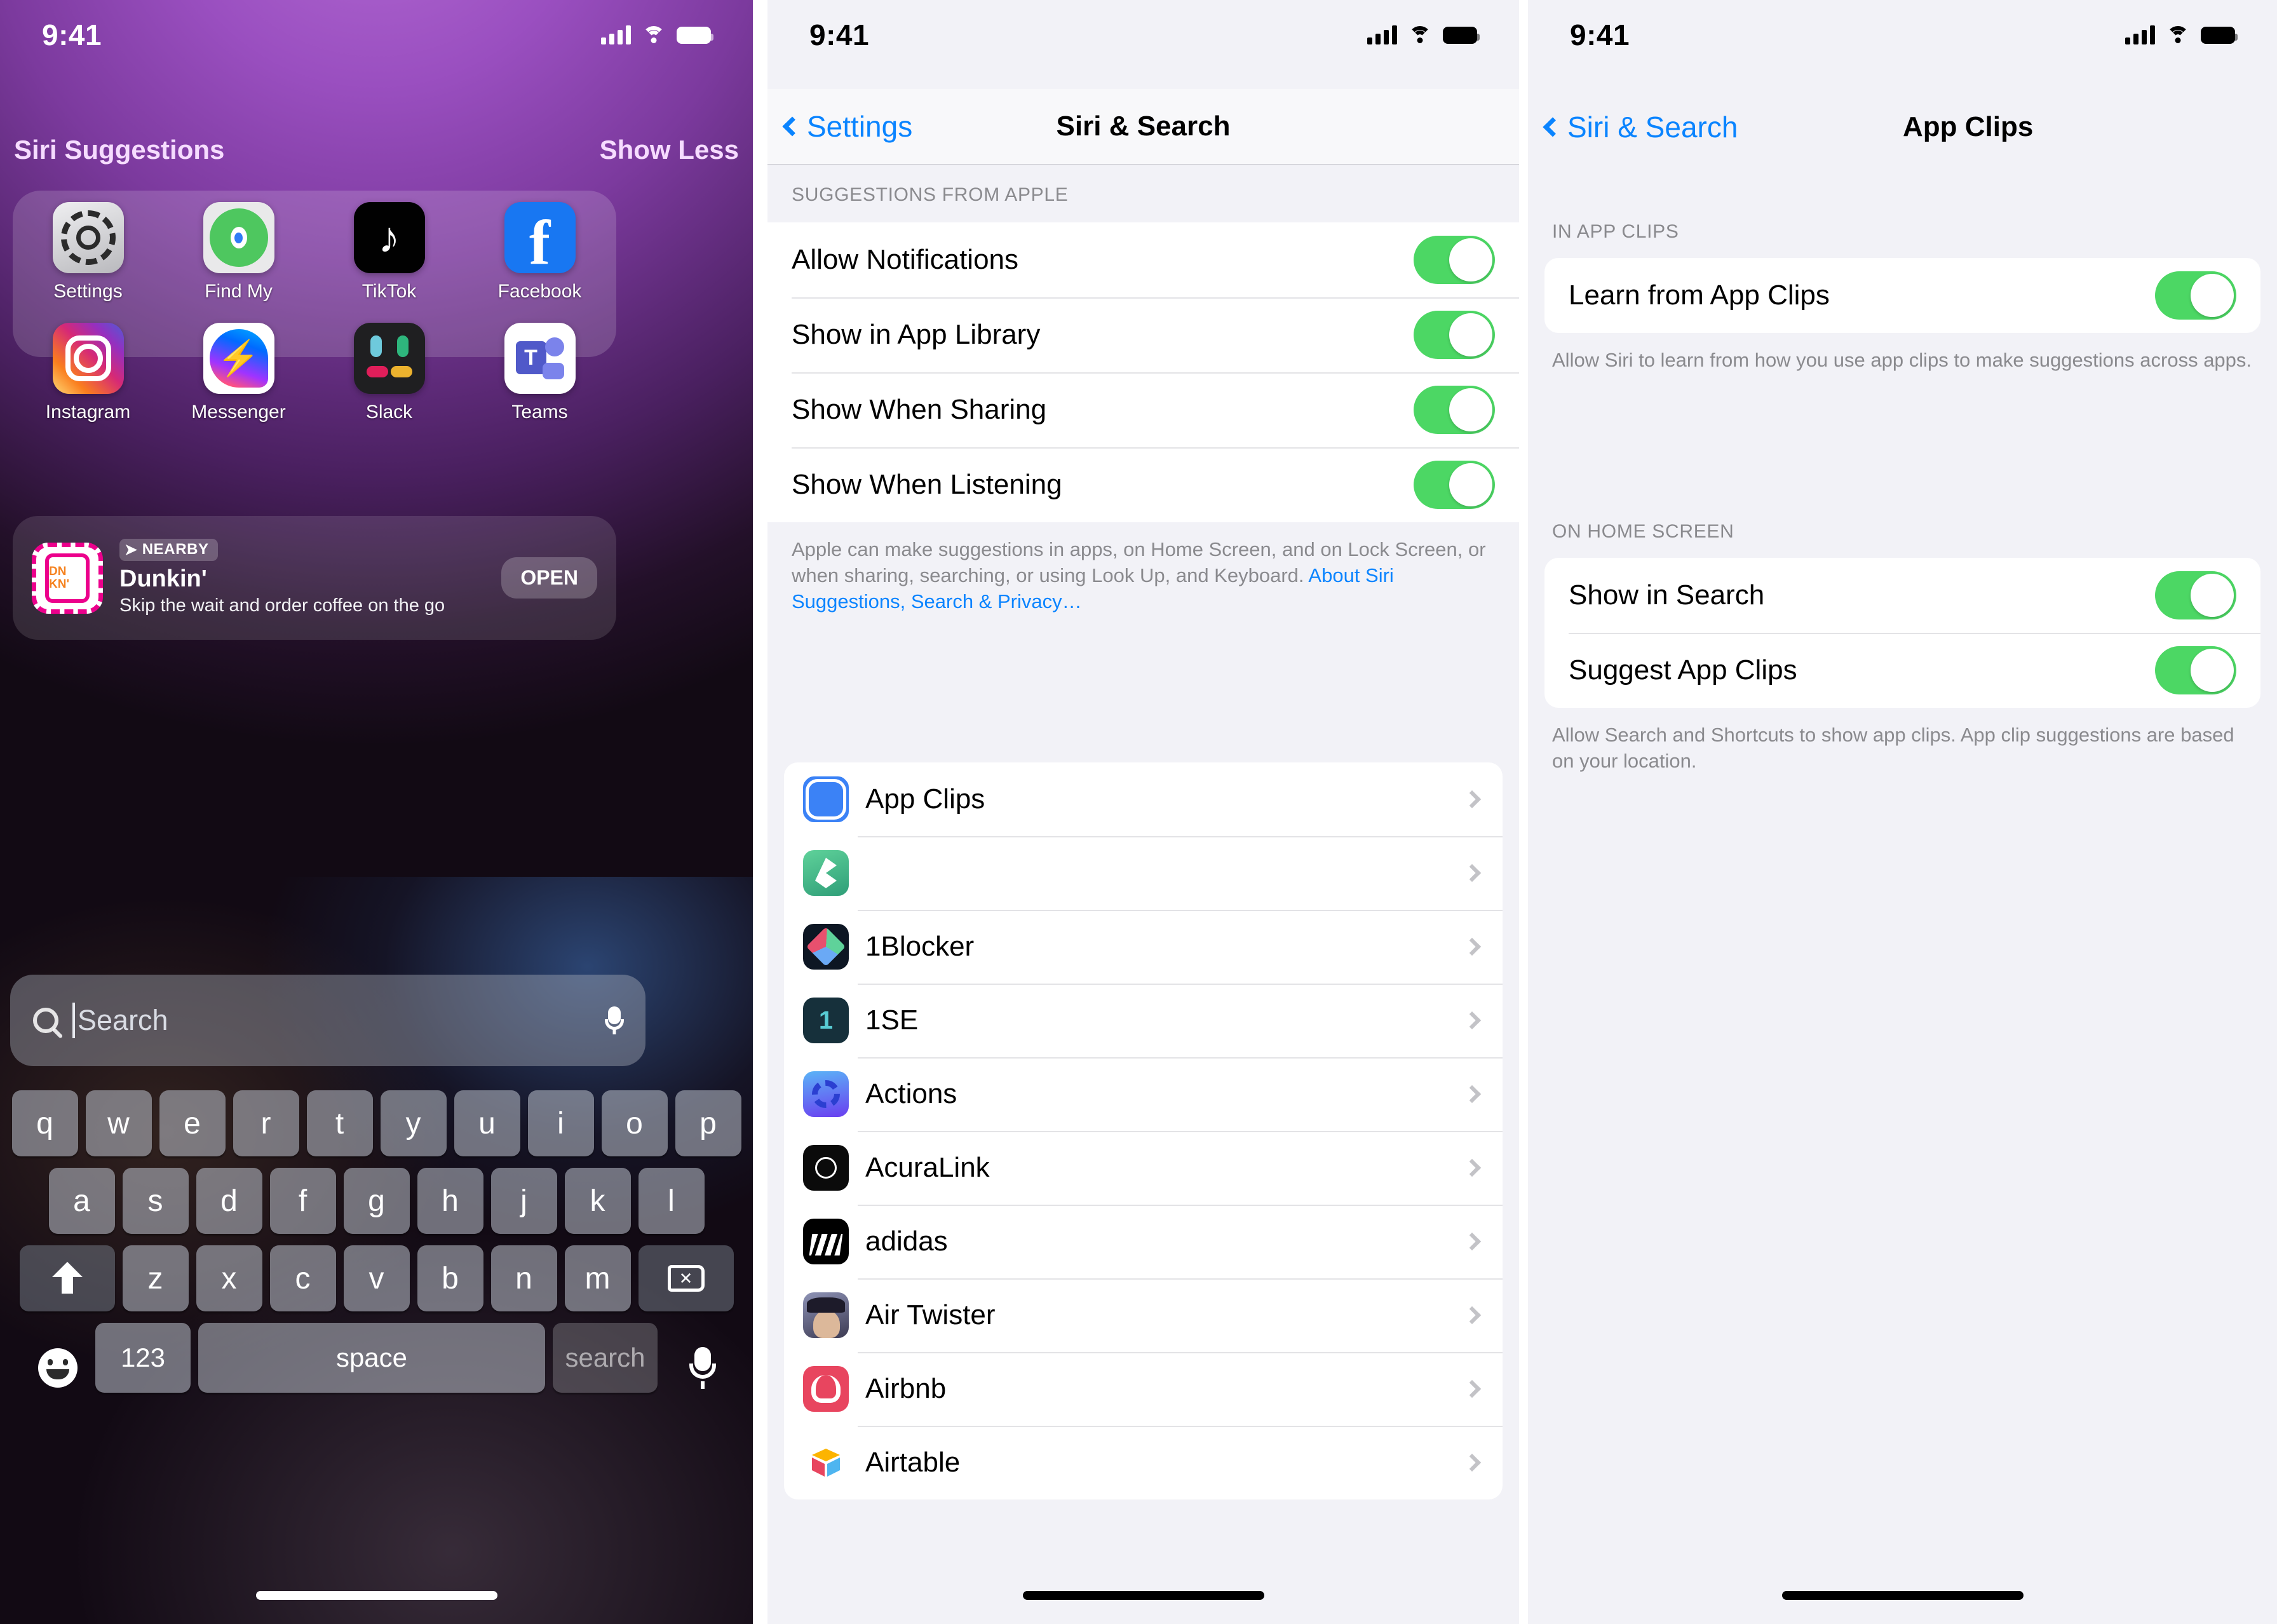 The image size is (2277, 1624). I want to click on key-t: t, so click(339, 1123).